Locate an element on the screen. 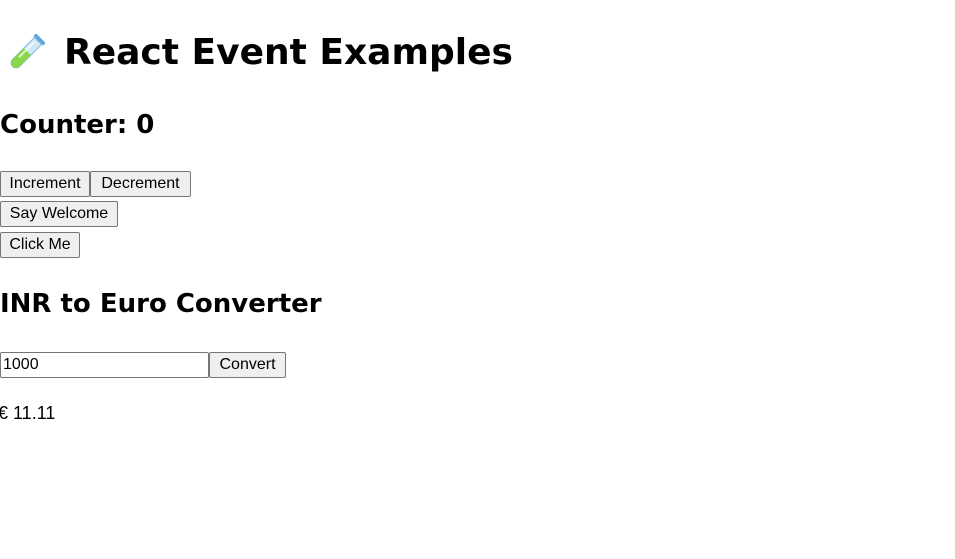  page-title-text: React Event Examples is located at coordinates (288, 52).